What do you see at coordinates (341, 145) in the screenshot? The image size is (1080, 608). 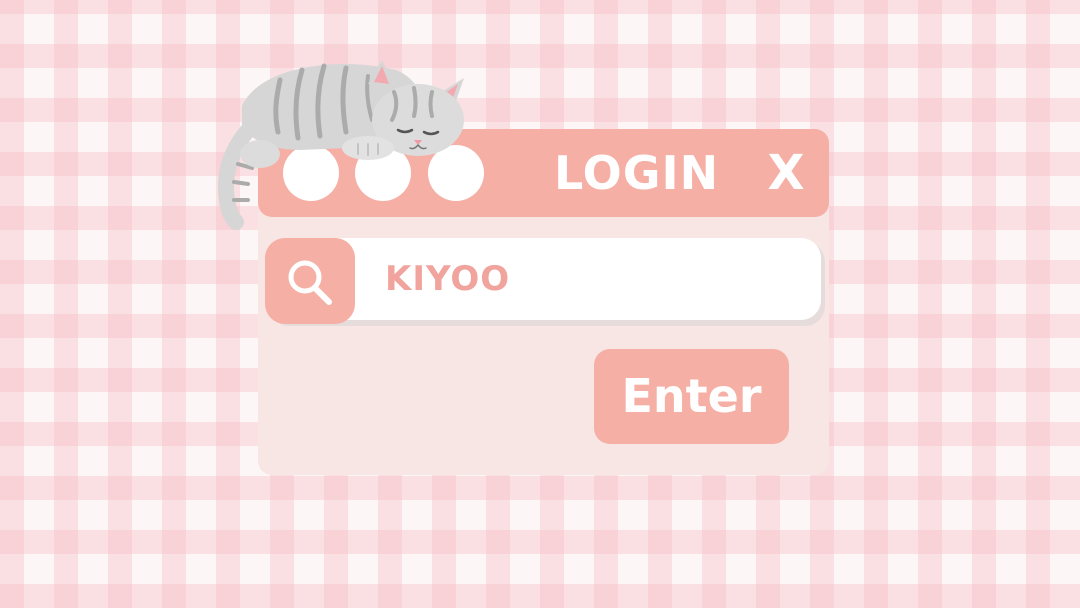 I see `sleeping-cat-illustration` at bounding box center [341, 145].